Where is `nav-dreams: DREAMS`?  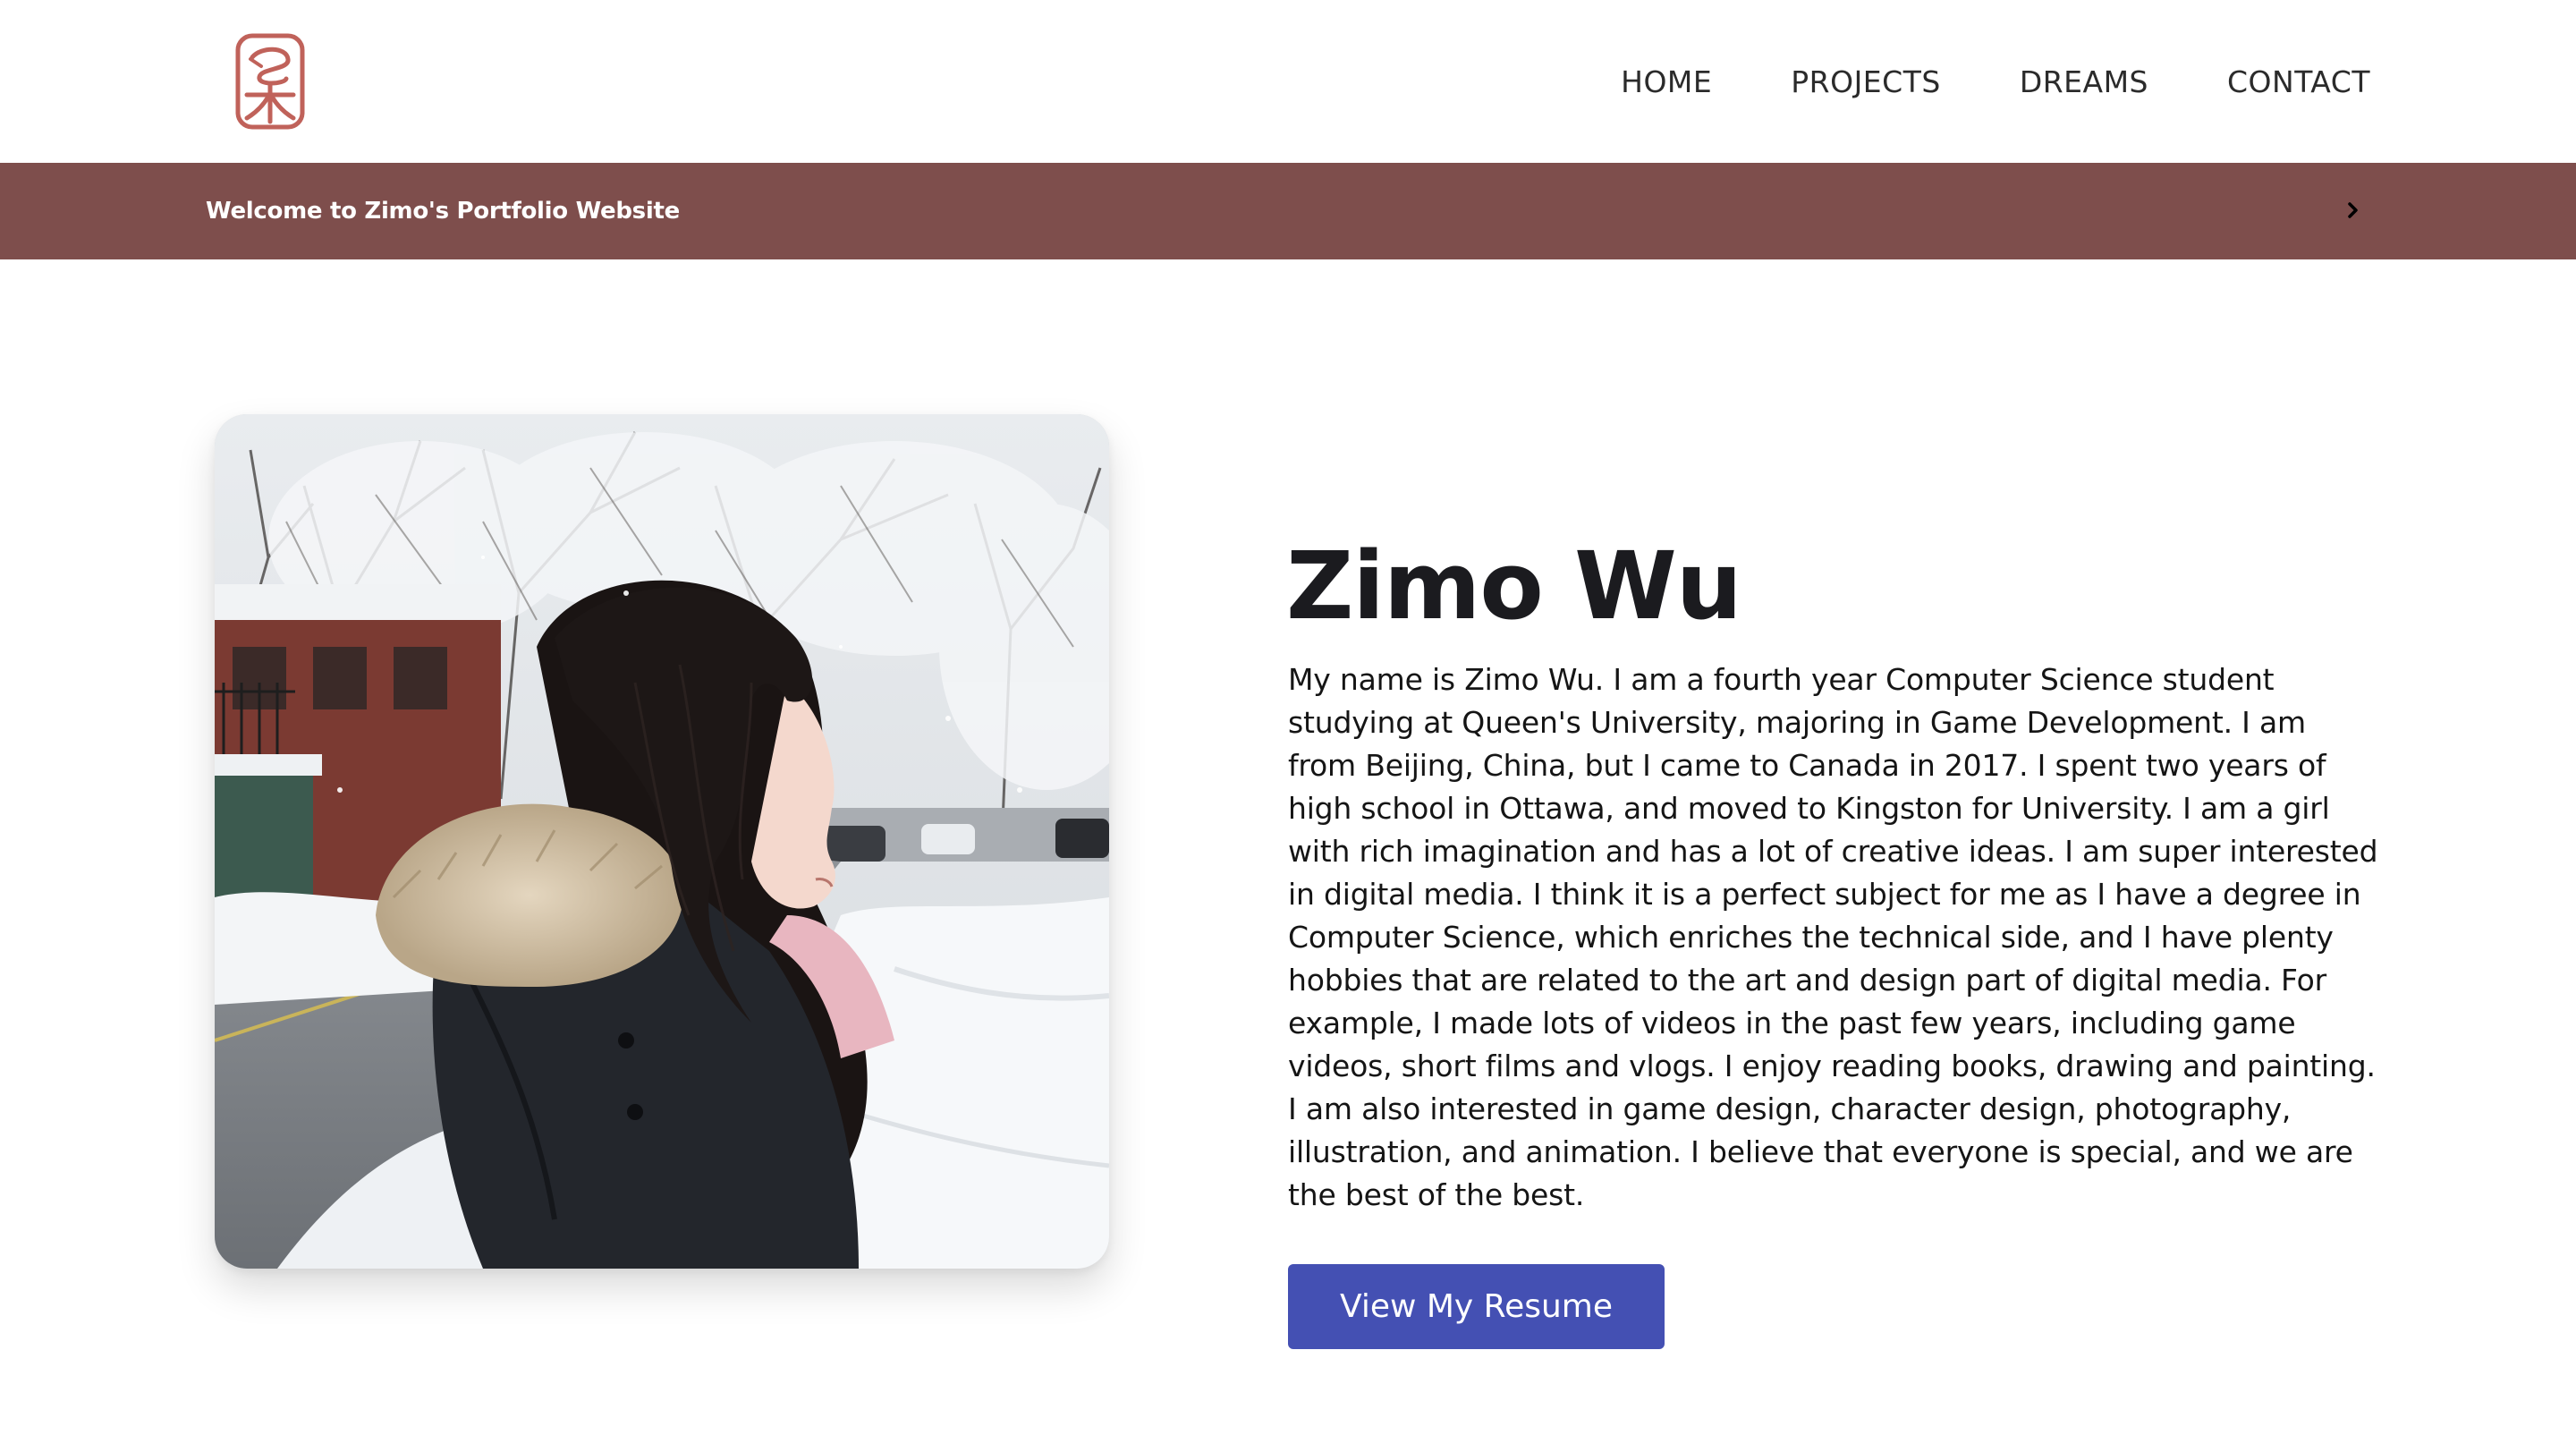
nav-dreams: DREAMS is located at coordinates (2084, 81).